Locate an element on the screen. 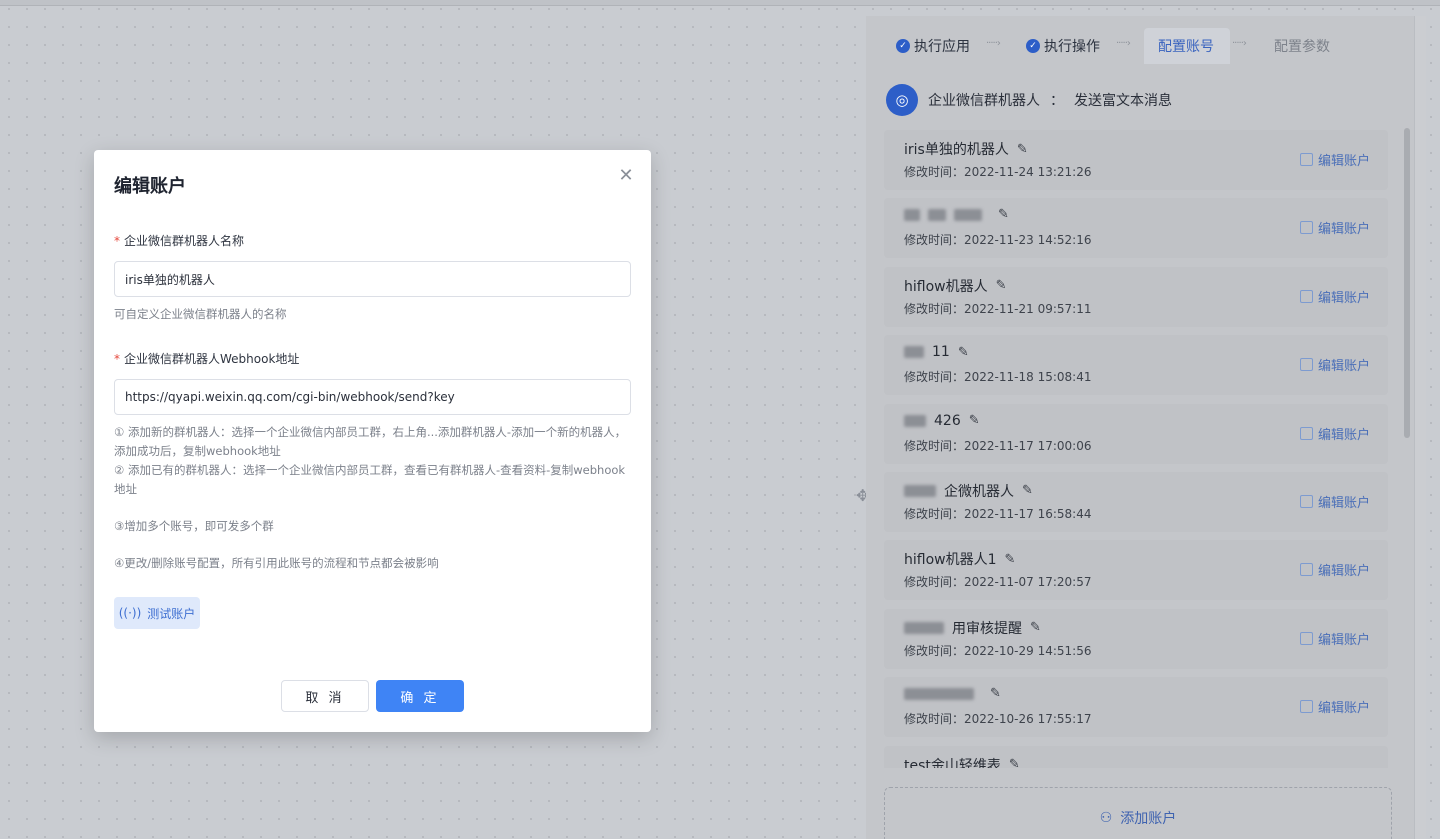 The width and height of the screenshot is (1440, 839). step-label: 配置参数 is located at coordinates (1302, 47).